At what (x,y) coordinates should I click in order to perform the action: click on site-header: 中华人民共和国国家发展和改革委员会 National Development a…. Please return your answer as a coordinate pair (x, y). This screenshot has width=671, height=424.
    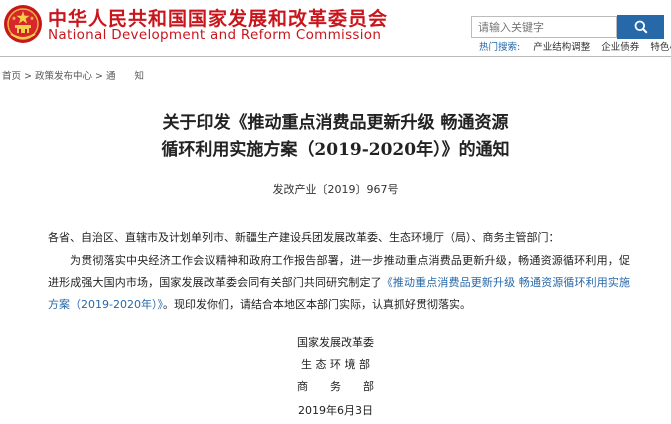
    Looking at the image, I should click on (335, 28).